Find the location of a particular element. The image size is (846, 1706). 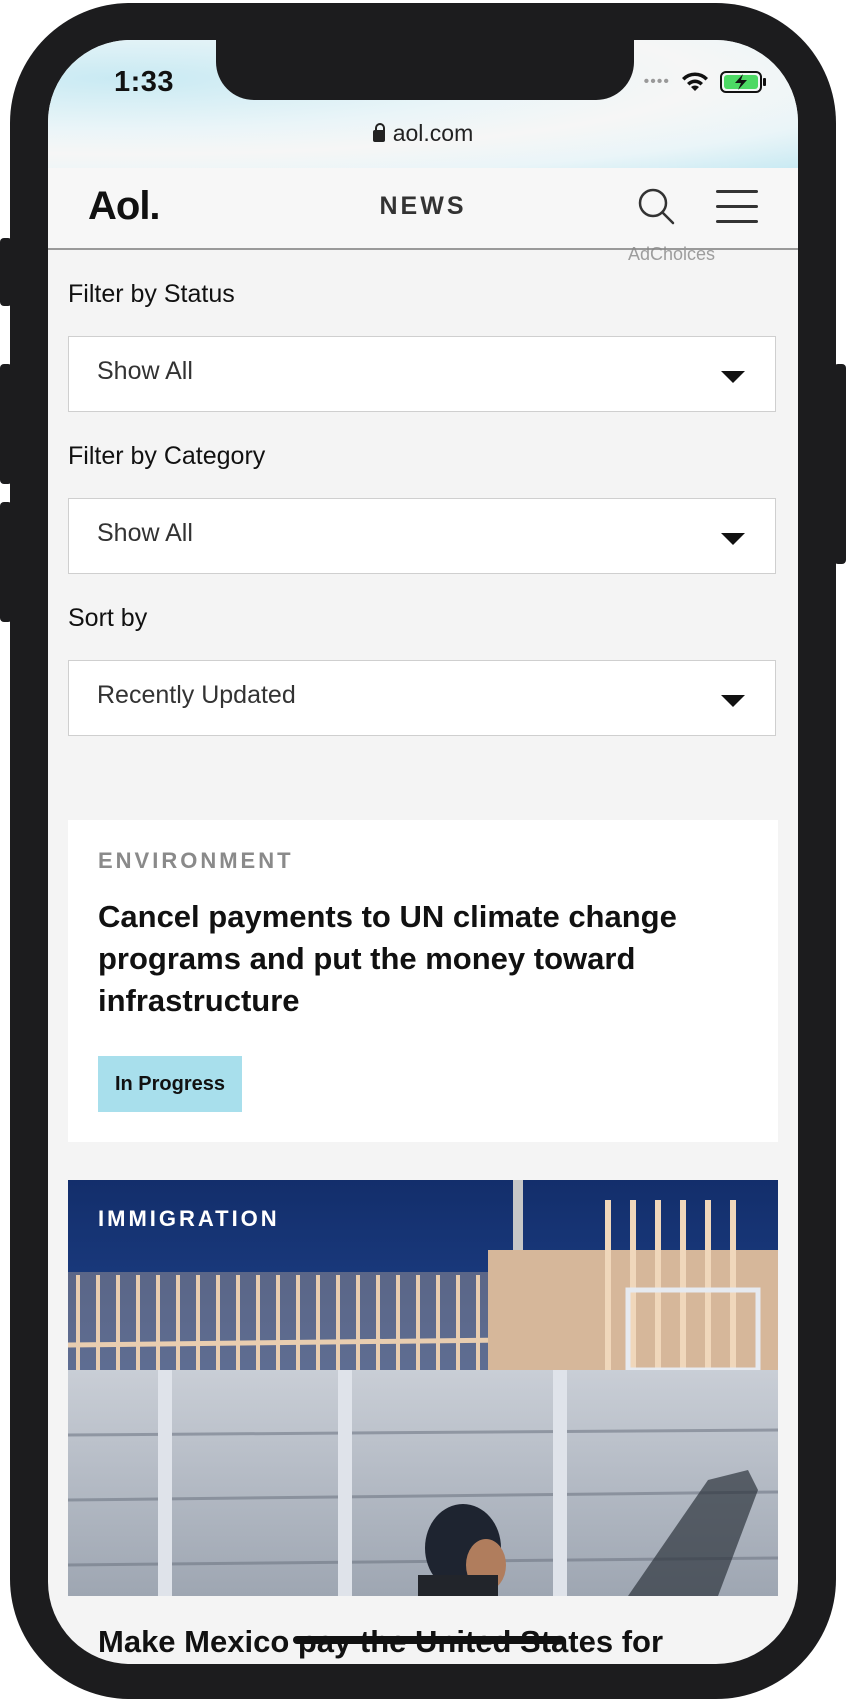

filter-category-value: Show All is located at coordinates (145, 533).